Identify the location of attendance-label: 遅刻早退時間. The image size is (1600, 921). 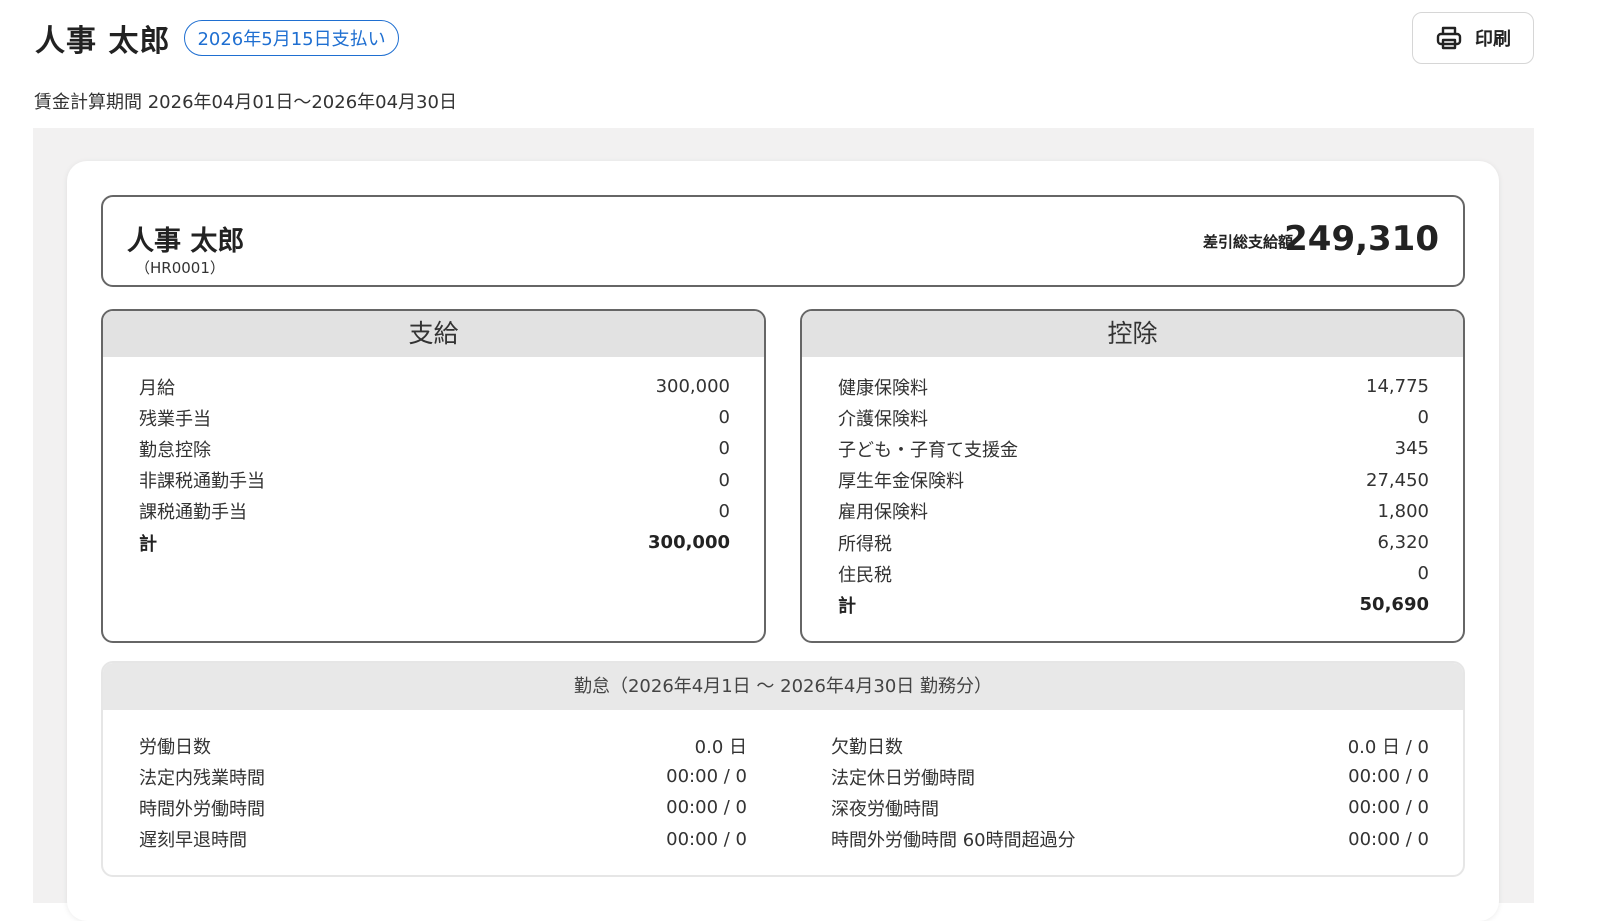
(193, 841).